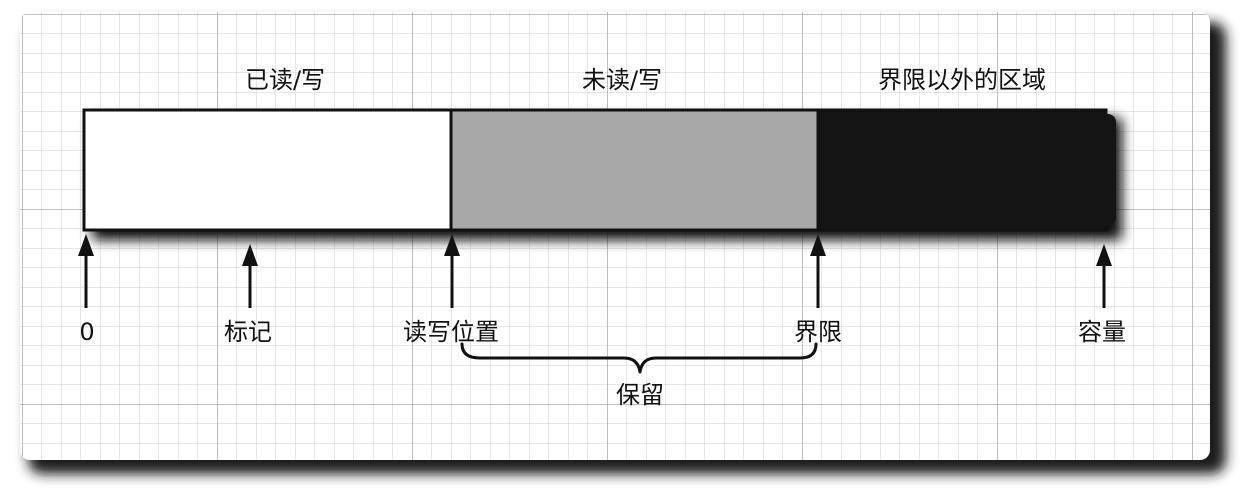 The image size is (1242, 496). Describe the element at coordinates (1102, 332) in the screenshot. I see `marker-label-capacity: 容量` at that location.